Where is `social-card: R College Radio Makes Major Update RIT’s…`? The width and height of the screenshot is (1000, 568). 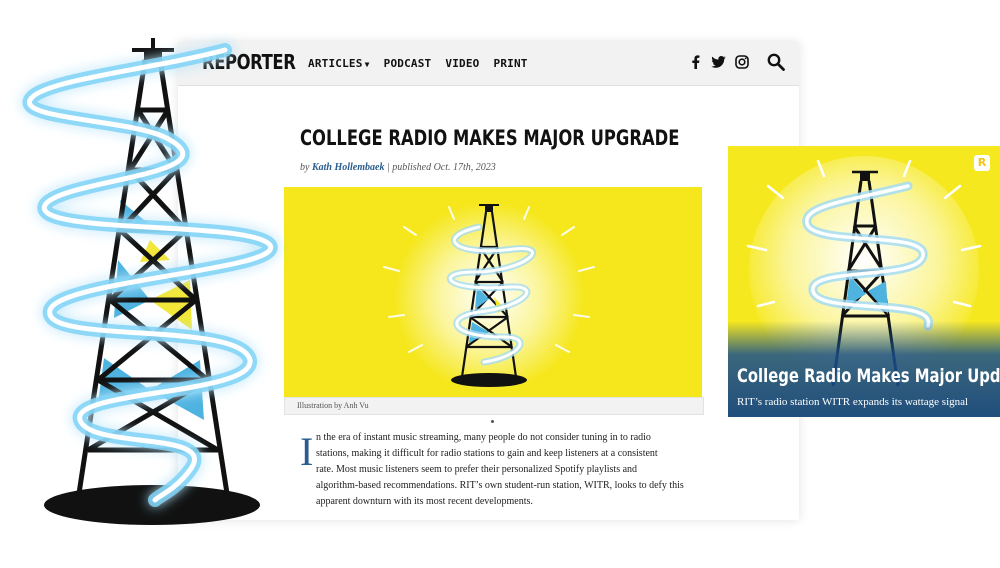
social-card: R College Radio Makes Major Update RIT’s… is located at coordinates (864, 281).